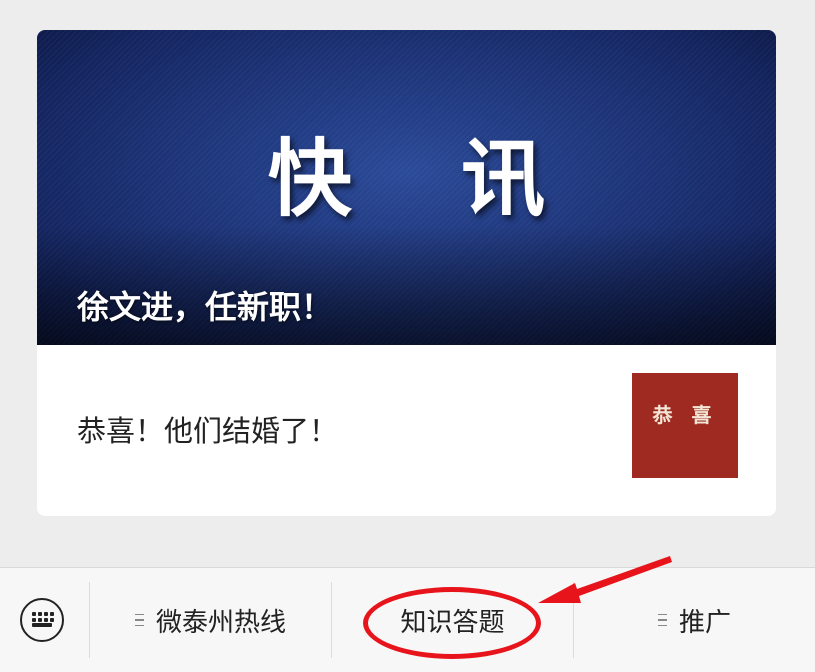  I want to click on menu-item-label: 微泰州热线, so click(220, 622).